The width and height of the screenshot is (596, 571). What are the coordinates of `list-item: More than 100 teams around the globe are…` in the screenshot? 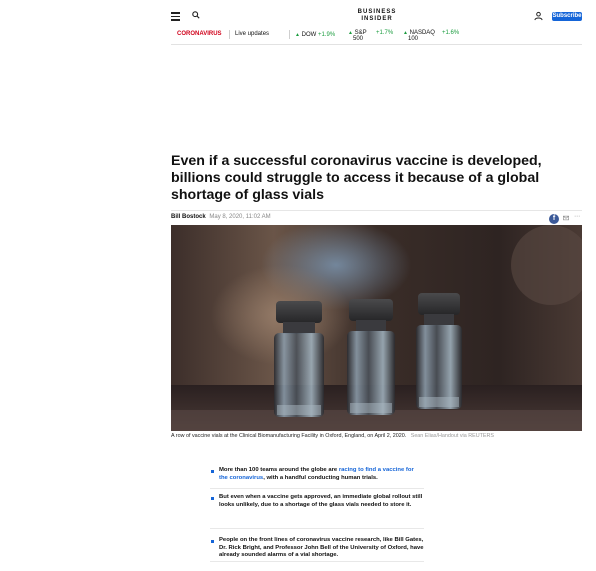 It's located at (317, 475).